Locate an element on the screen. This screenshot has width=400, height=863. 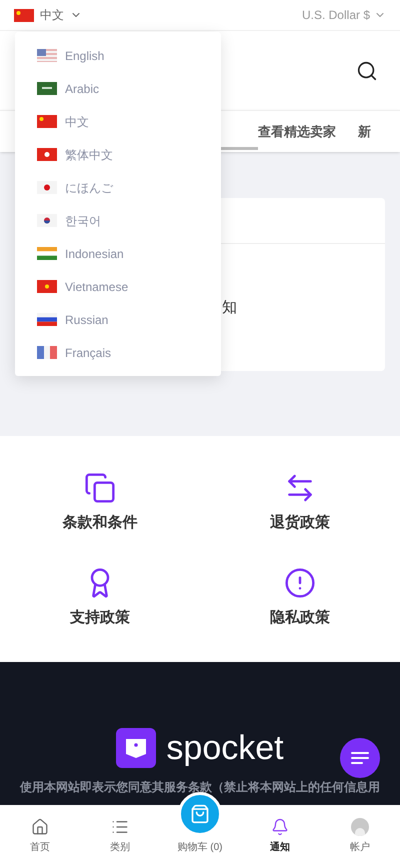
policy-link: 条款和条件 is located at coordinates (100, 503).